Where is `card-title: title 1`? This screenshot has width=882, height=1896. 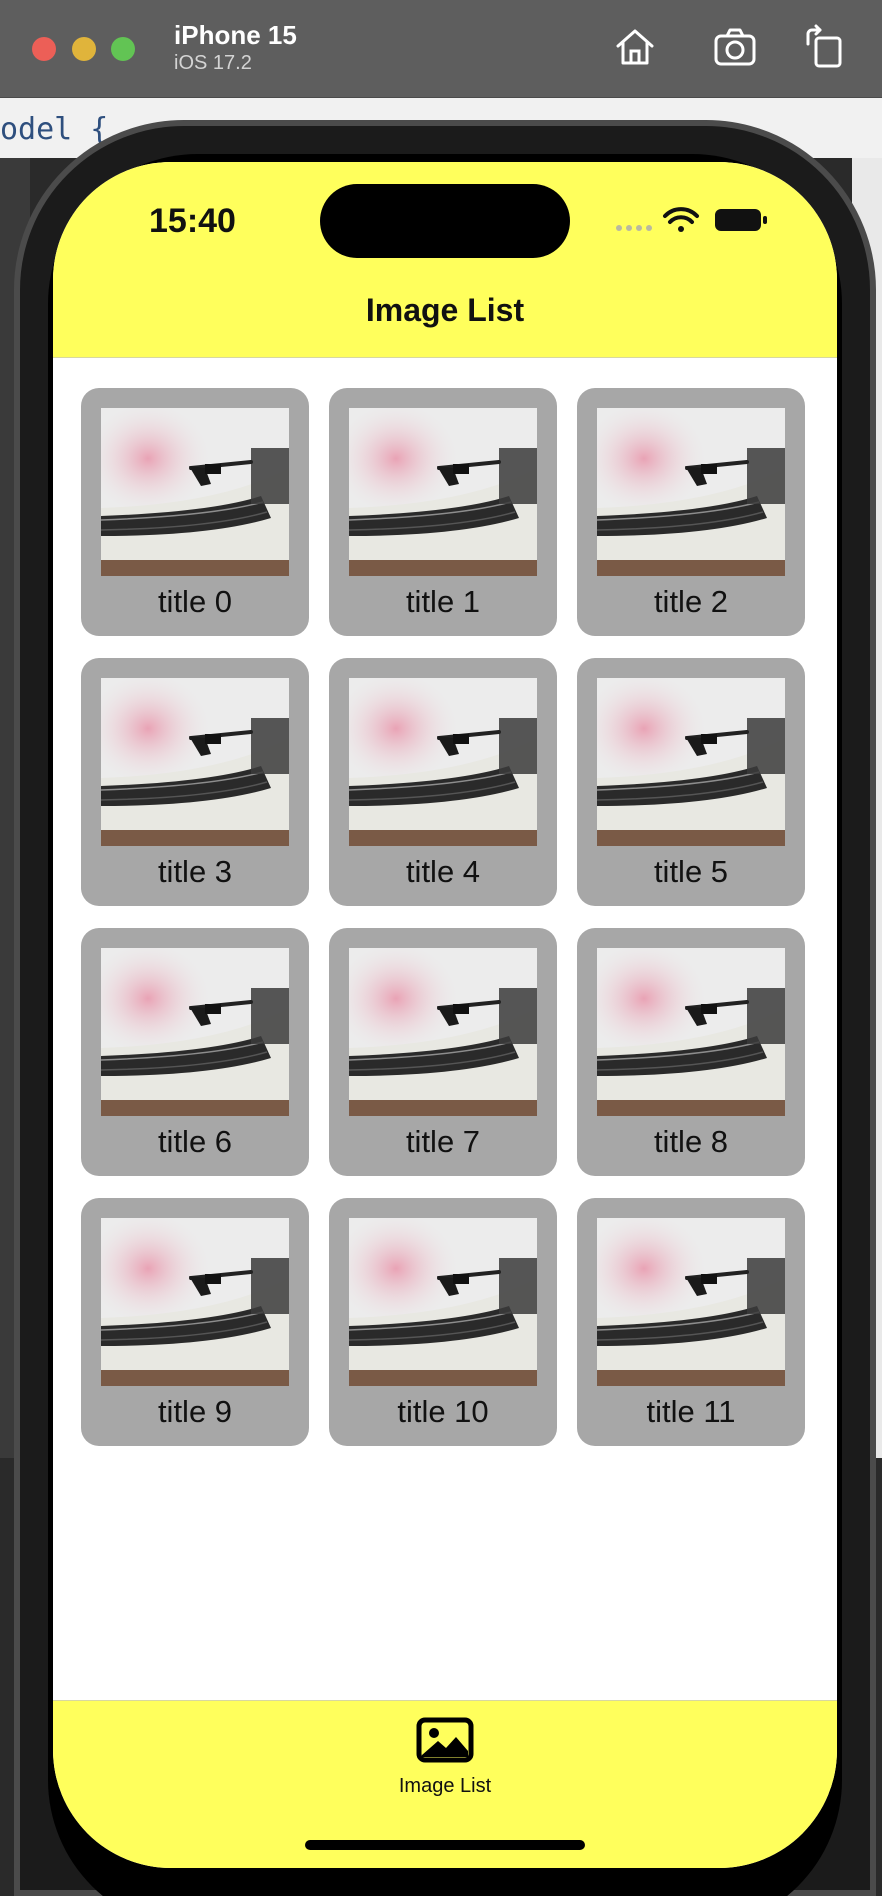 card-title: title 1 is located at coordinates (443, 601).